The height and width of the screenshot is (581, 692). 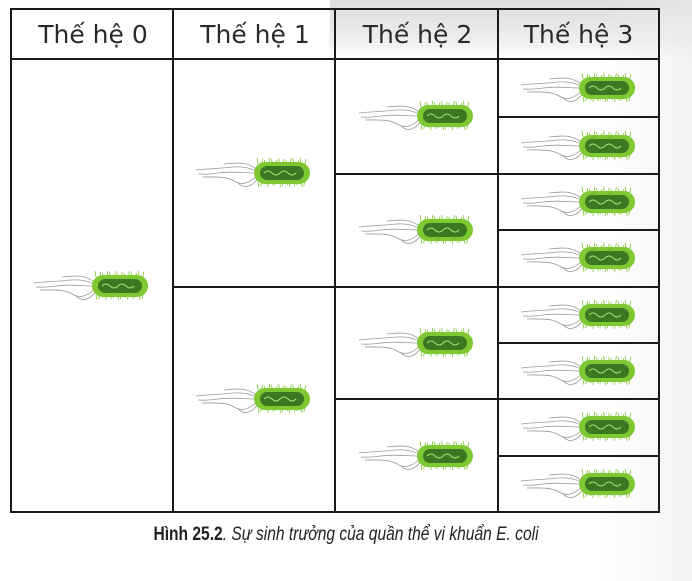 I want to click on caption-number: Hình 25.2, so click(x=188, y=534).